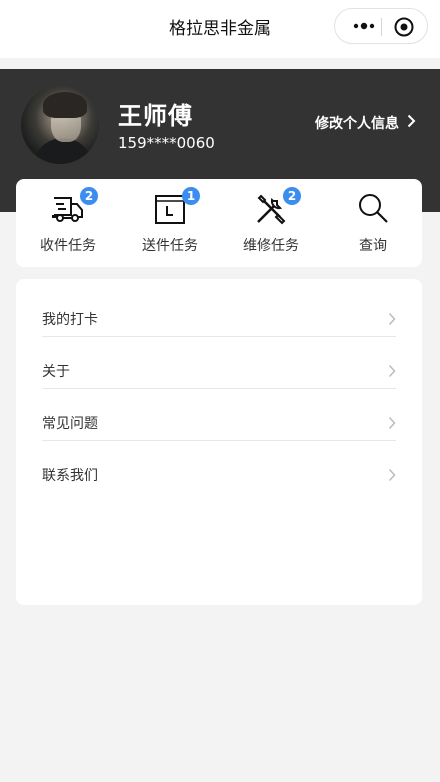  I want to click on menu-item-faq: 常见问题, so click(219, 415).